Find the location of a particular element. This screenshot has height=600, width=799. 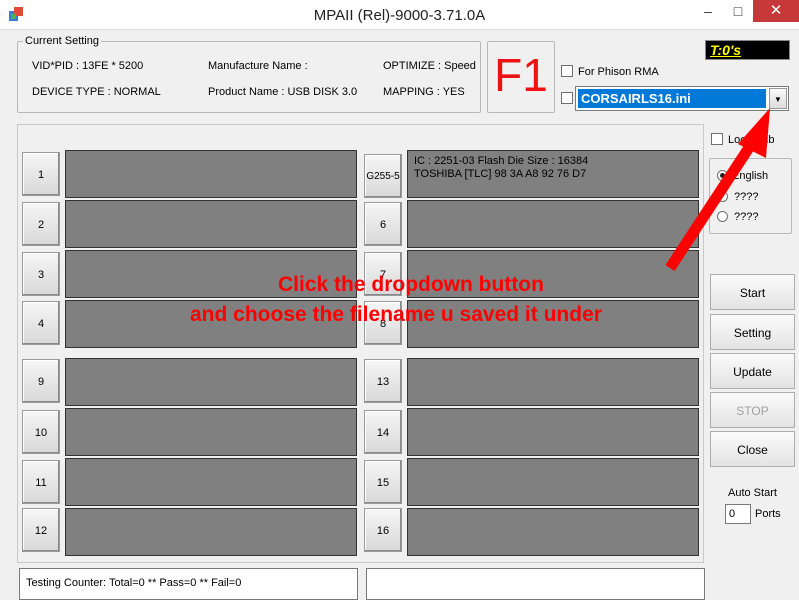

port-6-button: 6 is located at coordinates (383, 224).